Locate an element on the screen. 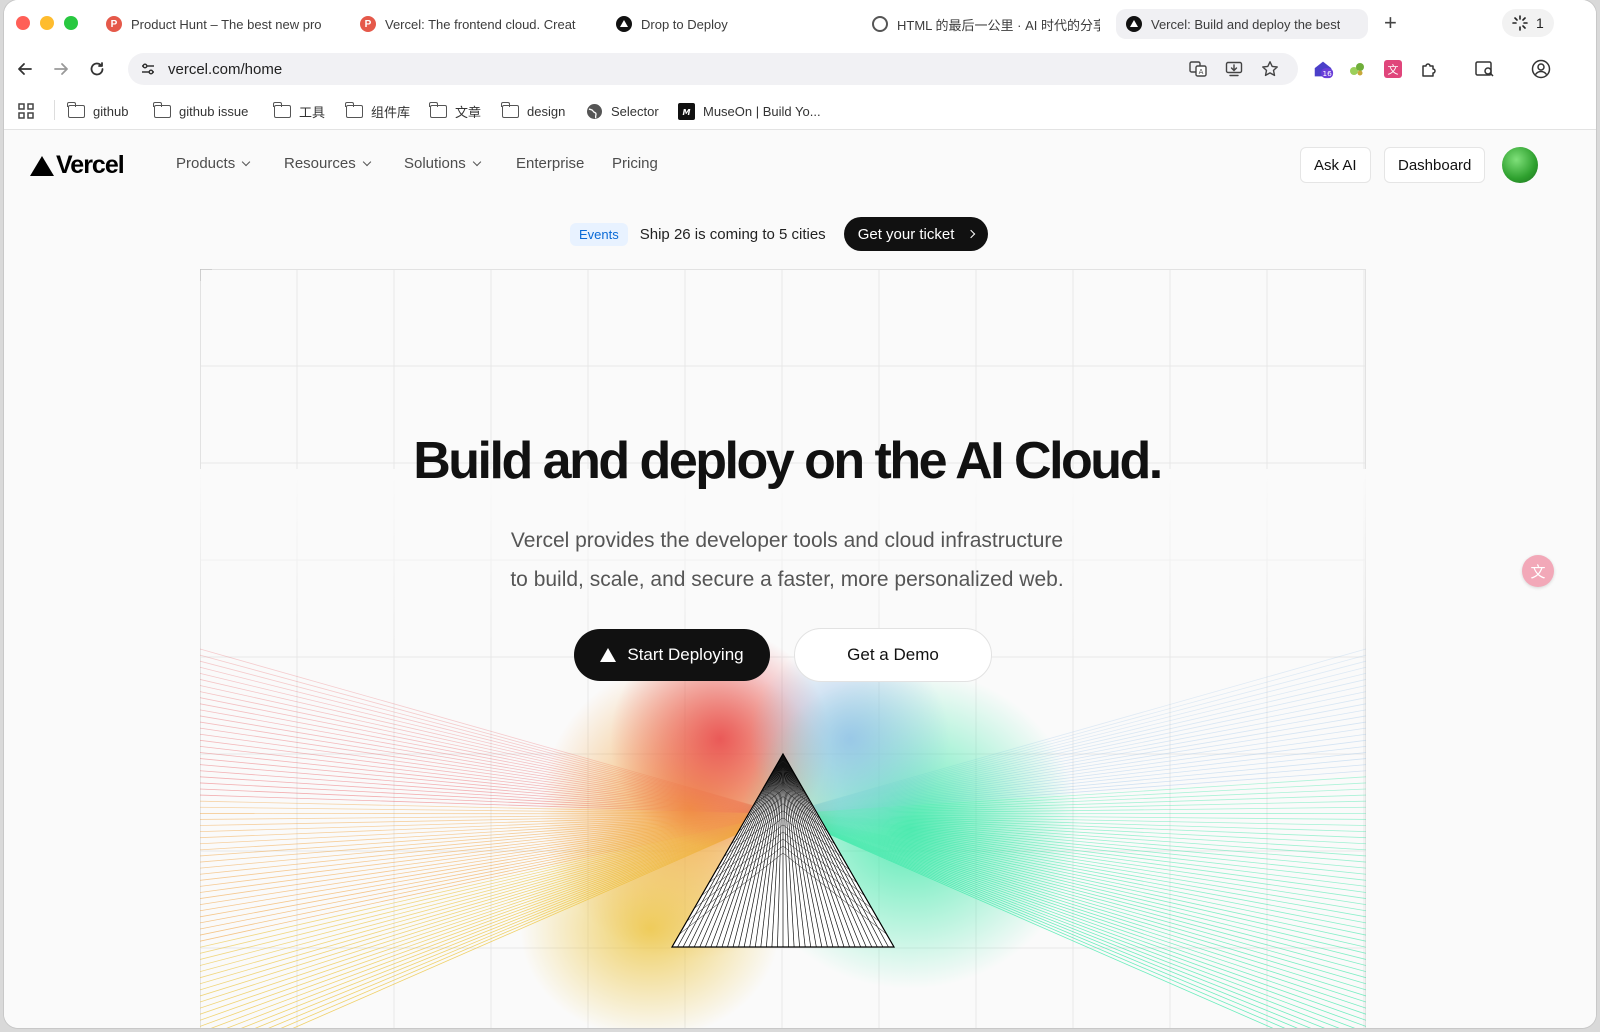  apps-grid-icon is located at coordinates (26, 111).